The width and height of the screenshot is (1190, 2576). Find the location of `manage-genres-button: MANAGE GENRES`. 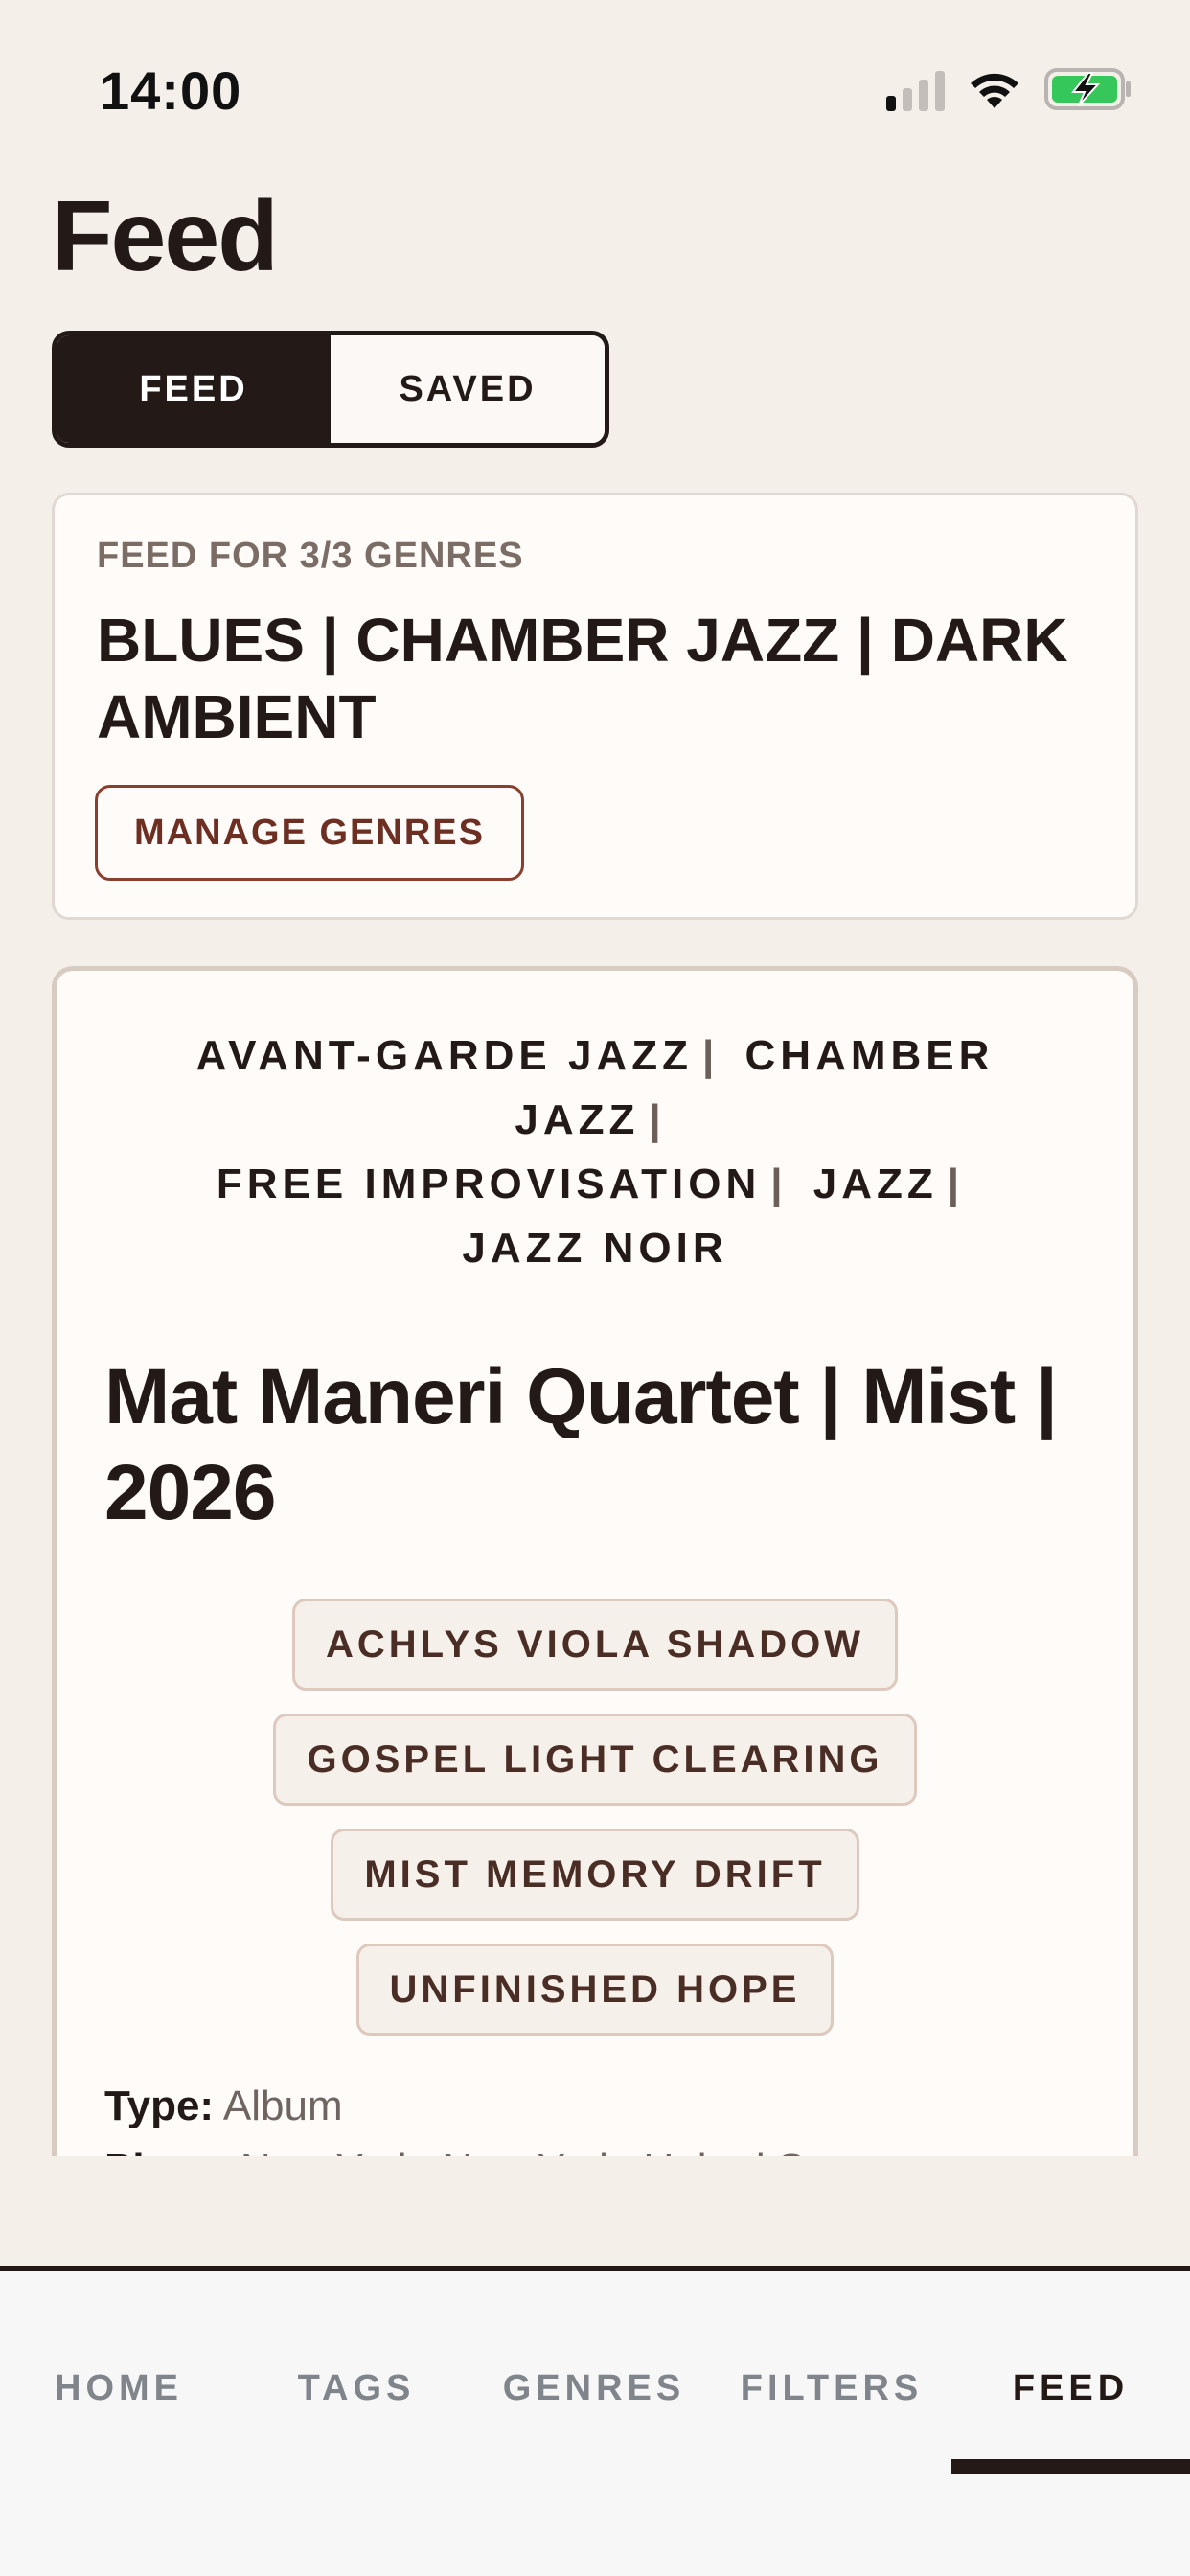

manage-genres-button: MANAGE GENRES is located at coordinates (310, 833).